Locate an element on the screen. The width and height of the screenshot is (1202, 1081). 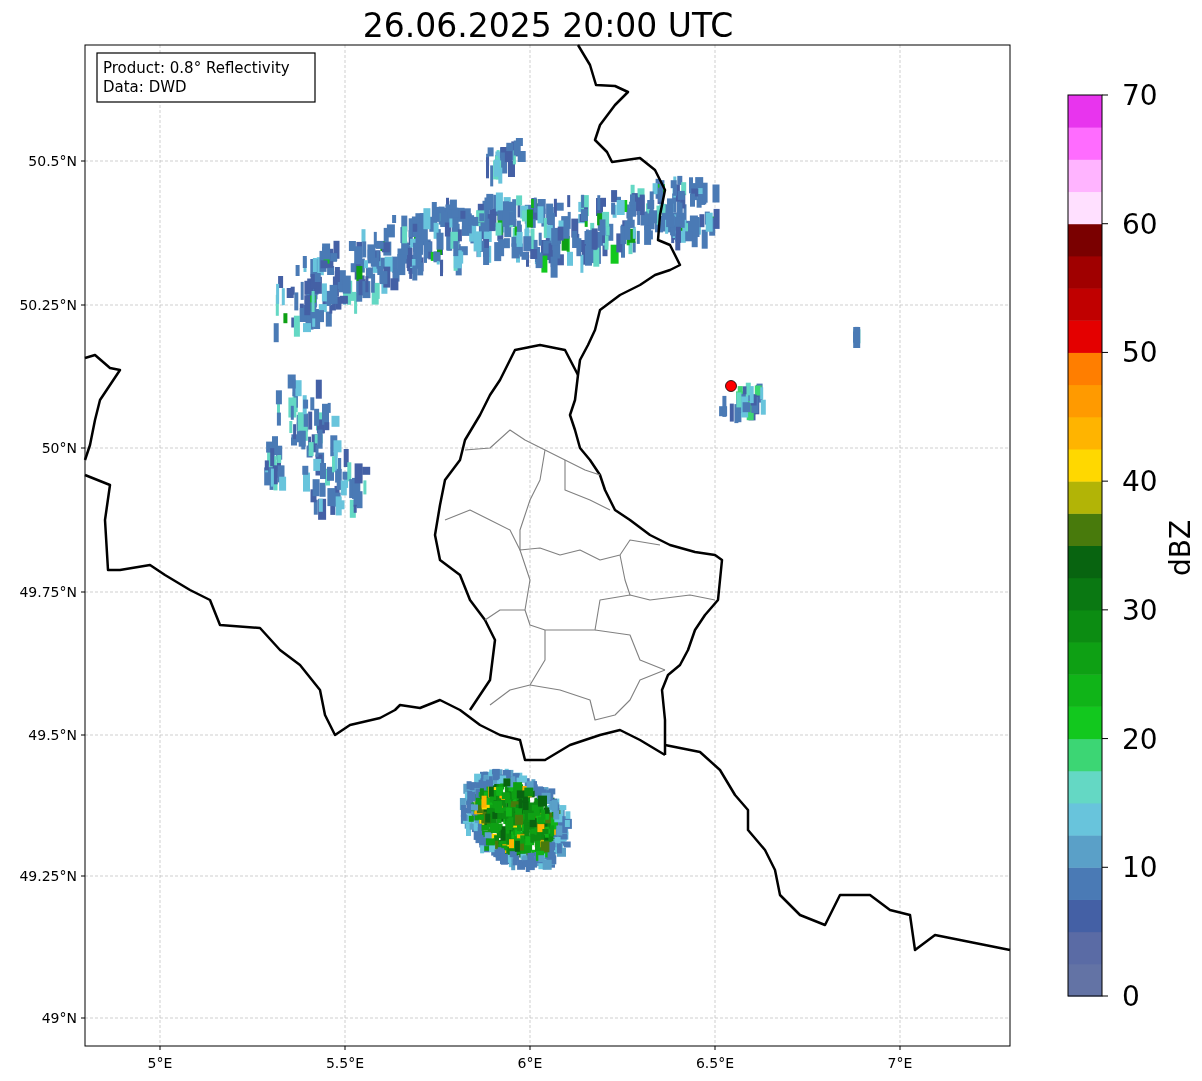
axis-tick-label: 5°E is located at coordinates (160, 1063).